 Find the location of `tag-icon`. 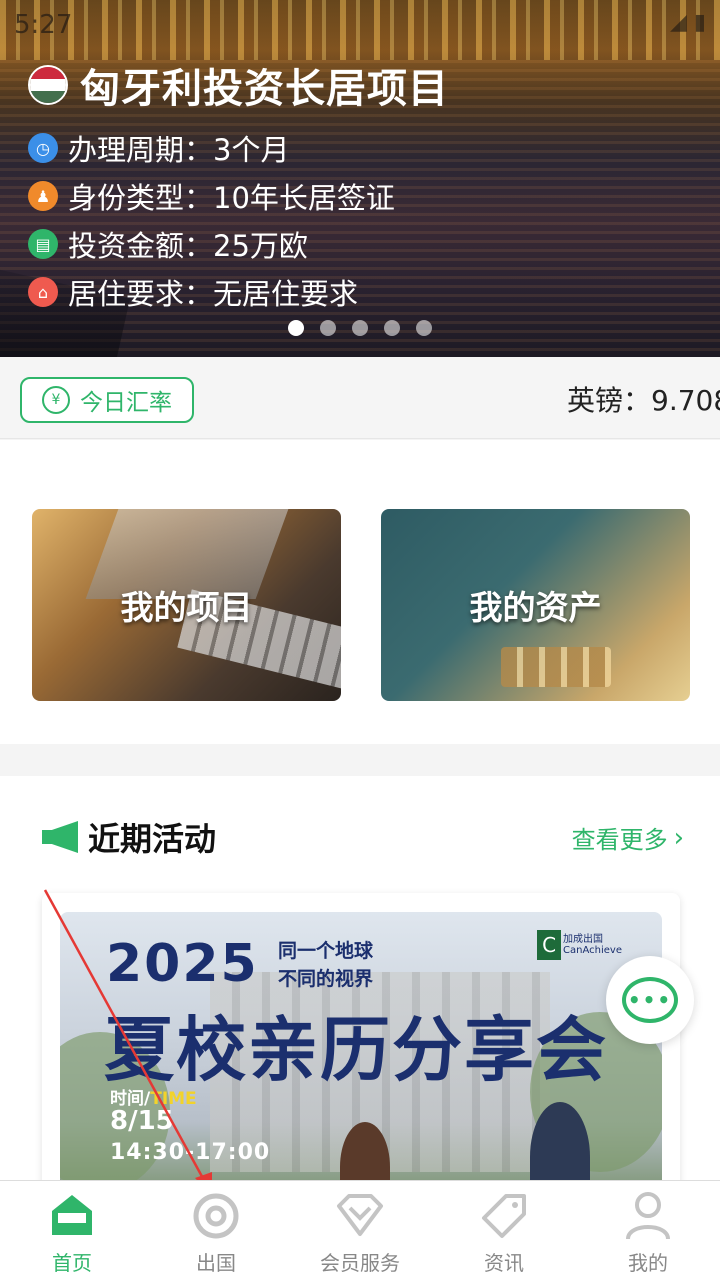

tag-icon is located at coordinates (504, 1216).